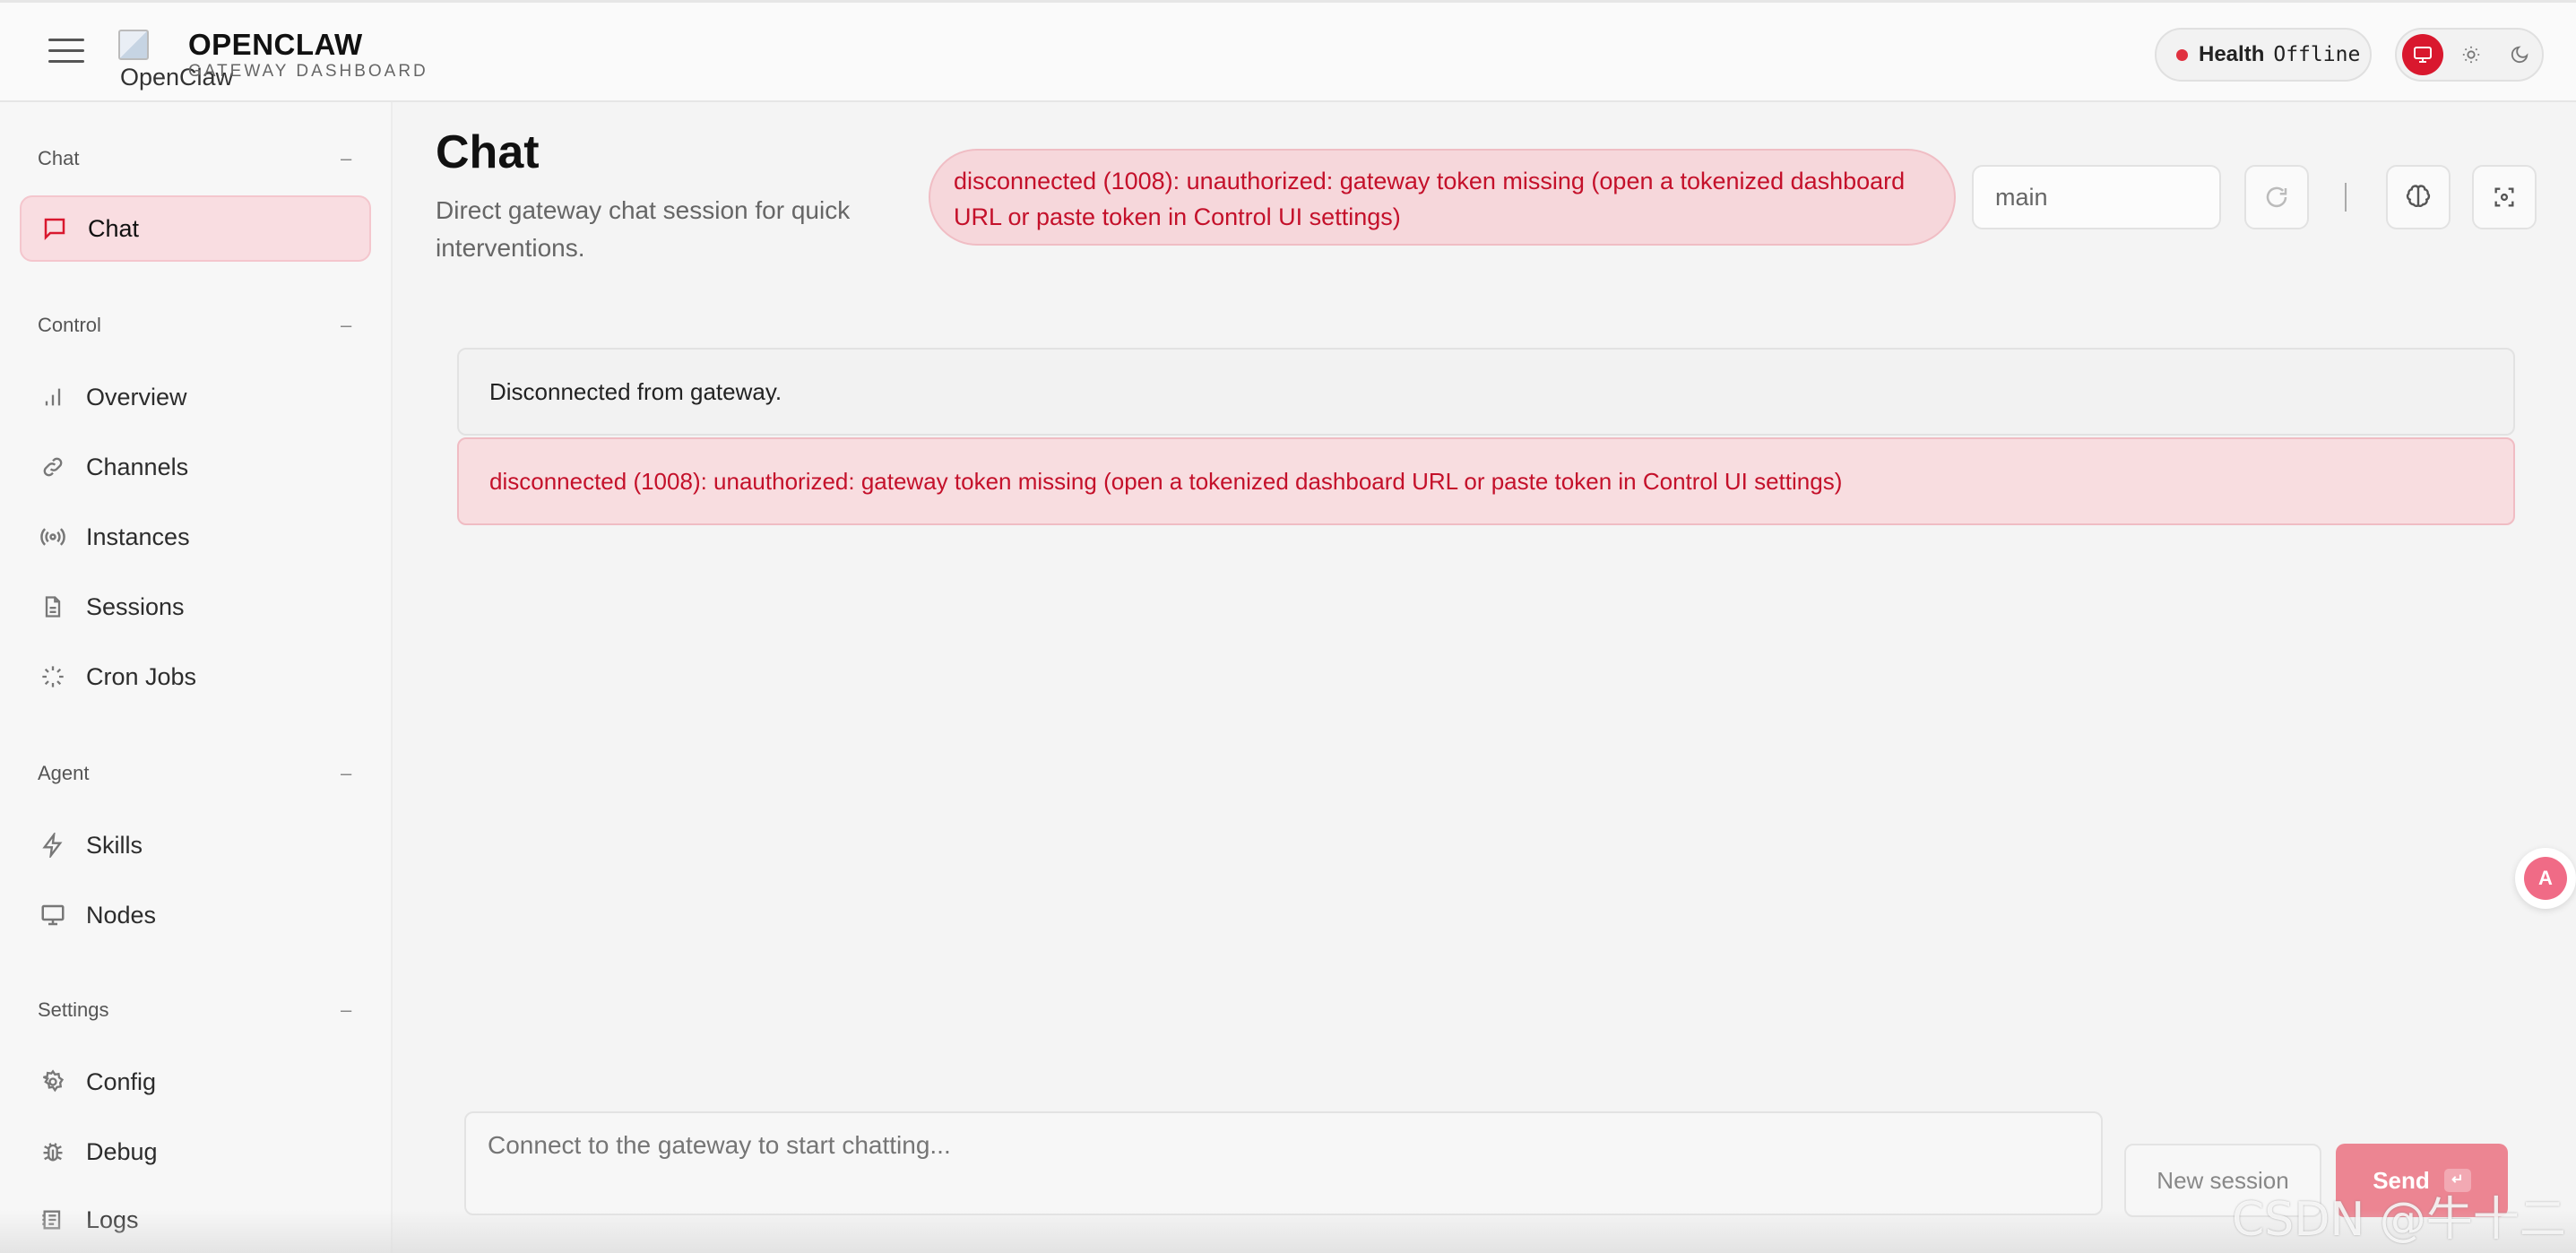 This screenshot has height=1253, width=2576. I want to click on sidebar-item-sessions: Sessions, so click(195, 607).